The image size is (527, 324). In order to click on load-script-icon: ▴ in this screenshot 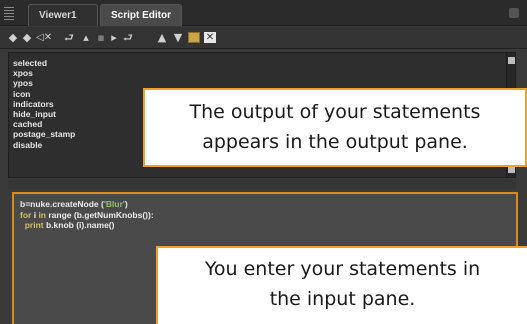, I will do `click(86, 38)`.